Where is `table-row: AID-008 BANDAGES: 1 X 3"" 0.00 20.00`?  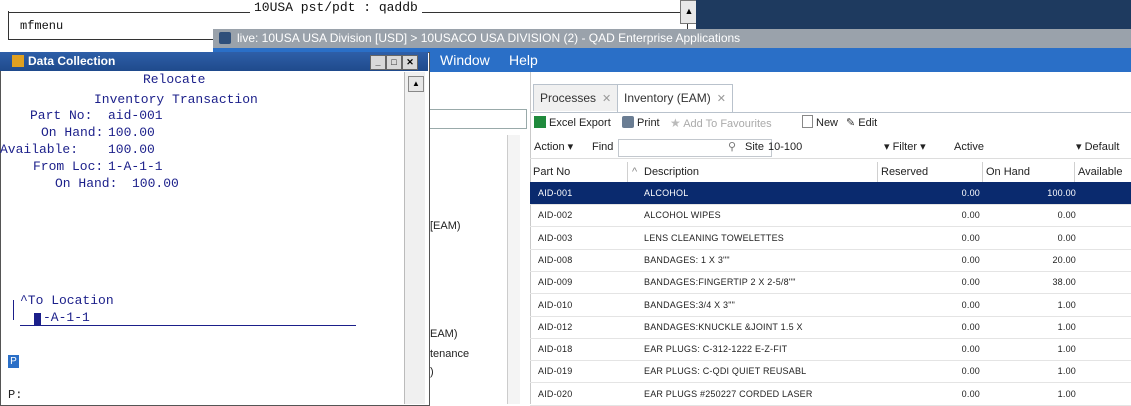
table-row: AID-008 BANDAGES: 1 X 3"" 0.00 20.00 is located at coordinates (830, 260).